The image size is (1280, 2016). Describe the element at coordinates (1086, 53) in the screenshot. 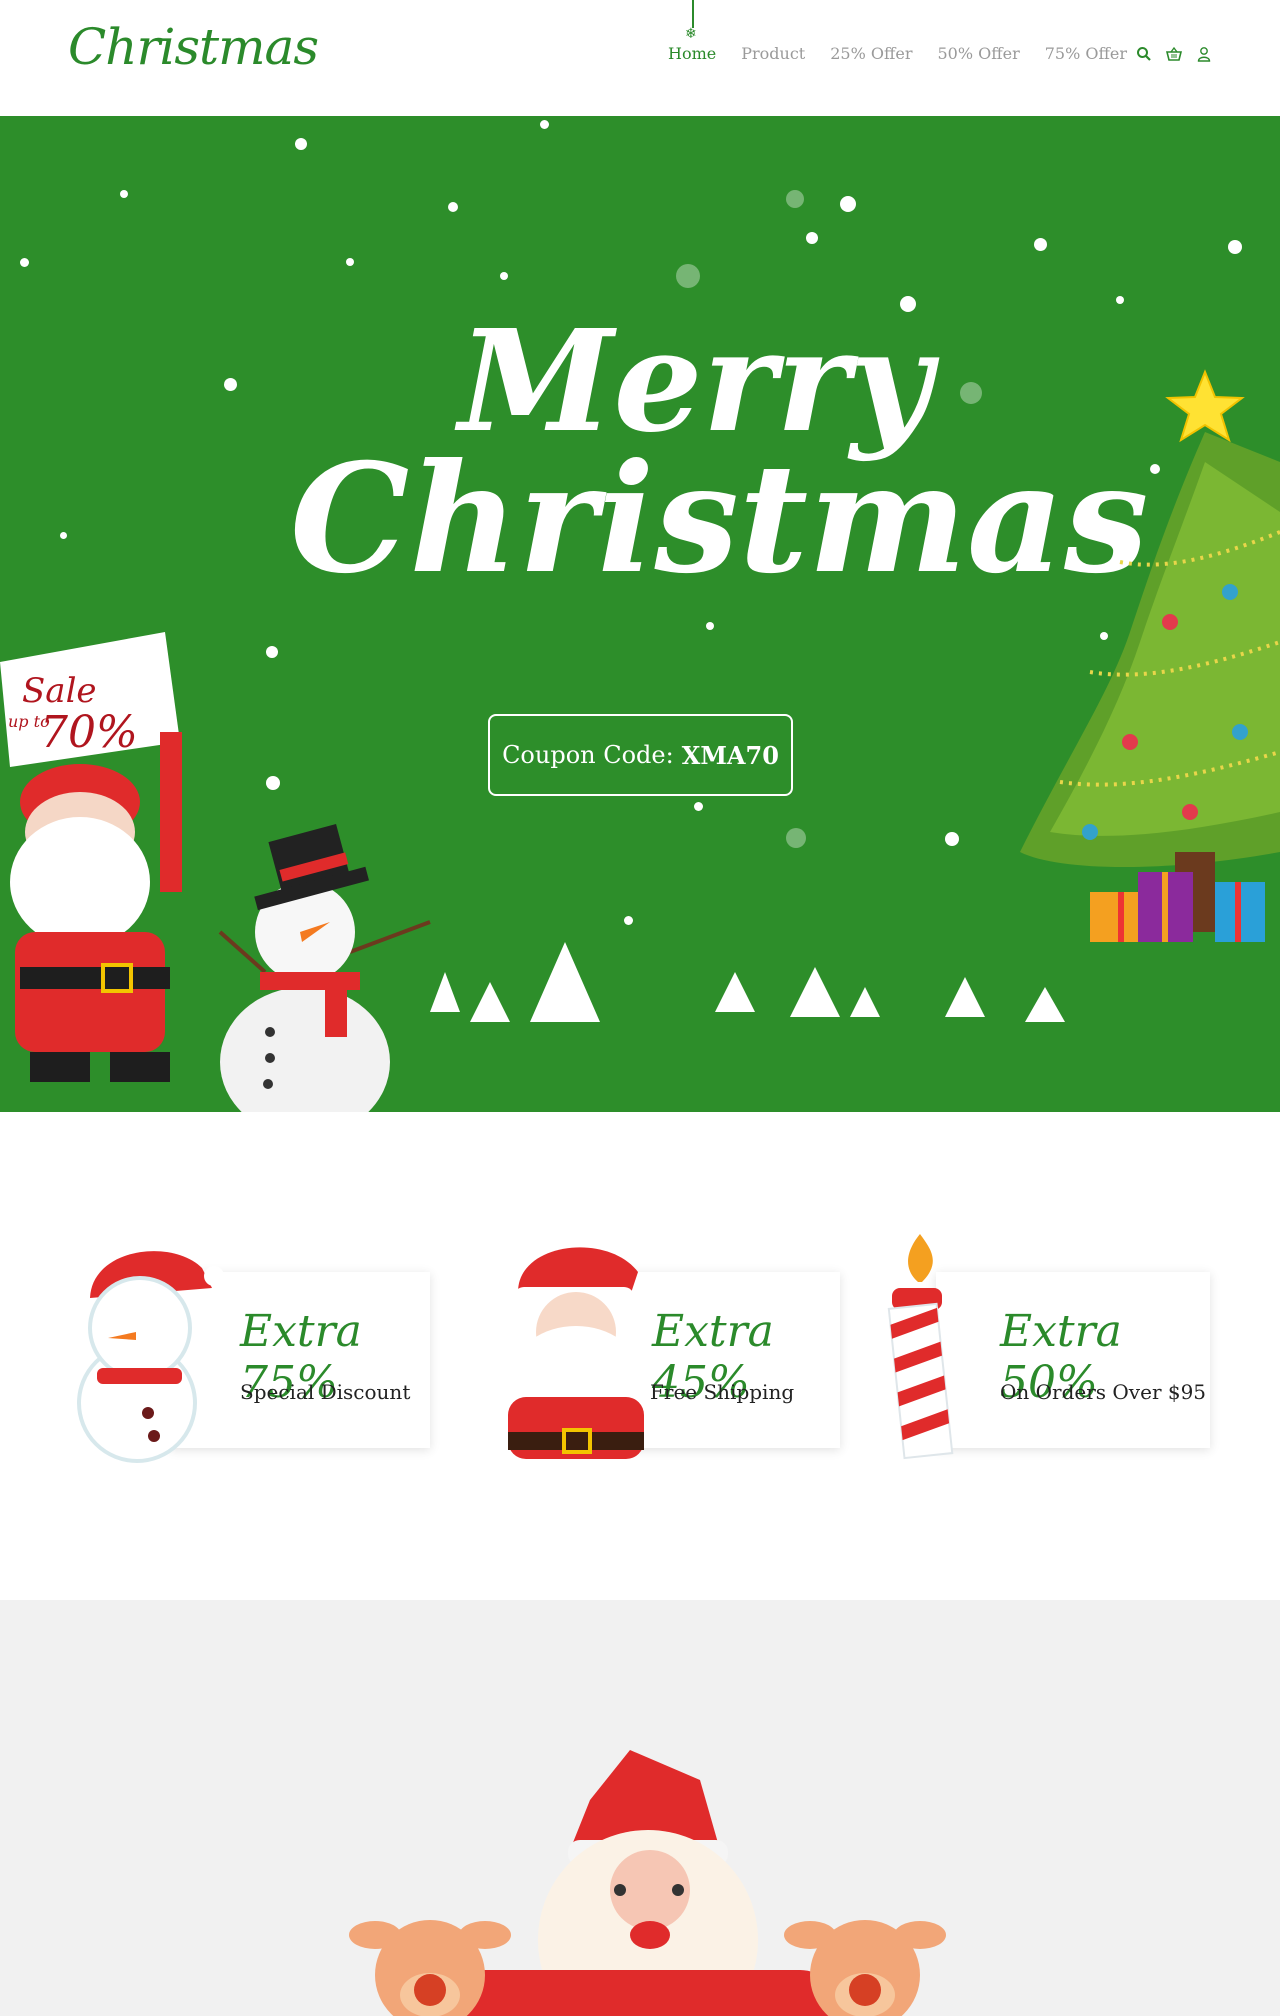

I see `nav-75-offer: 75% Offer` at that location.